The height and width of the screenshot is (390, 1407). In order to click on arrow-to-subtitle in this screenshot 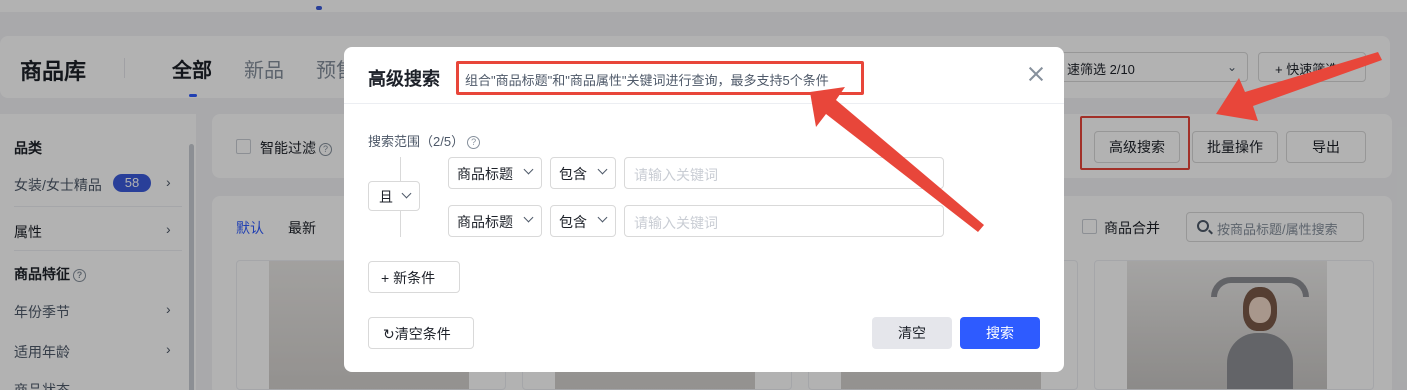, I will do `click(897, 159)`.